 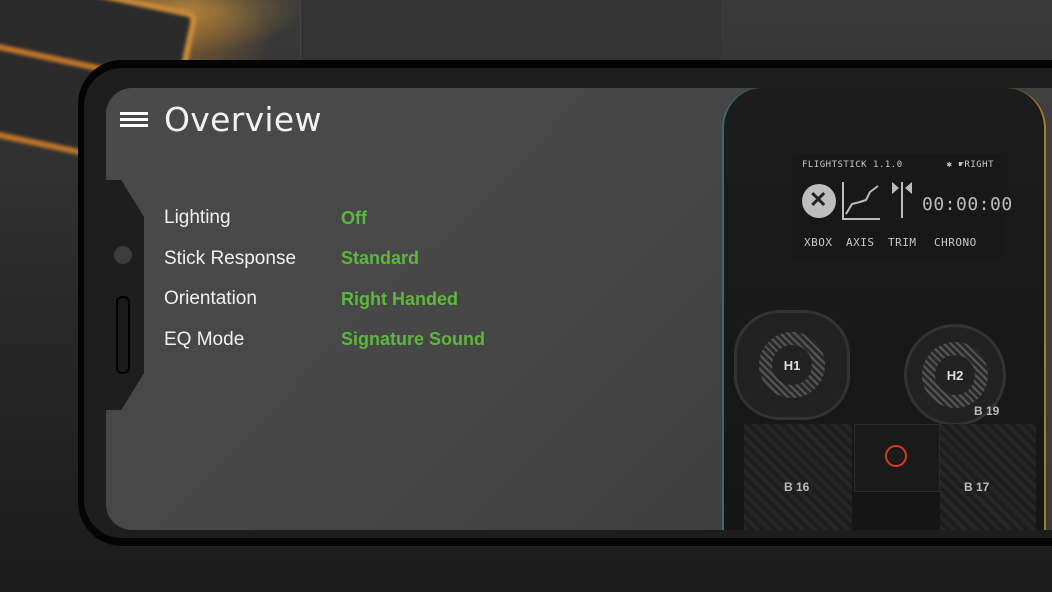 I want to click on setting-label: Lighting, so click(x=197, y=218).